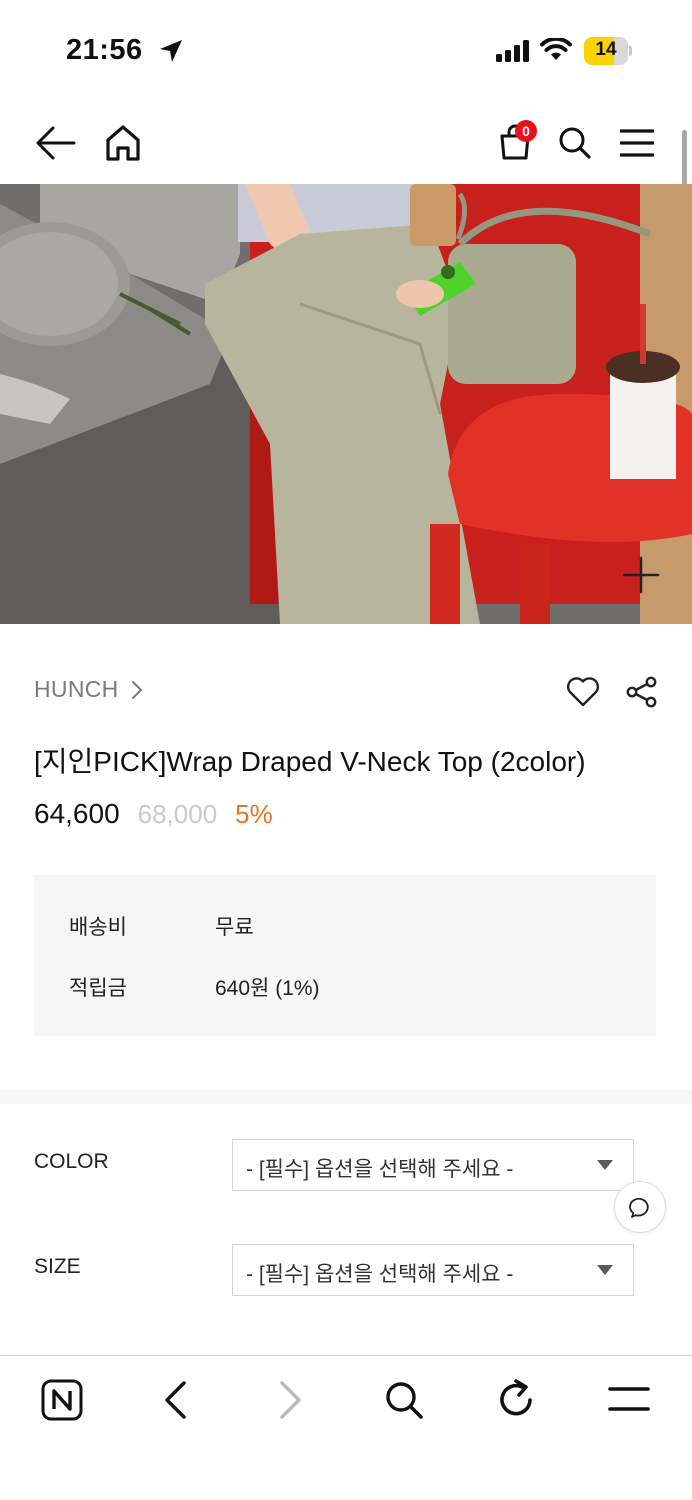 The width and height of the screenshot is (692, 1500). I want to click on chat-bubble-icon, so click(639, 1207).